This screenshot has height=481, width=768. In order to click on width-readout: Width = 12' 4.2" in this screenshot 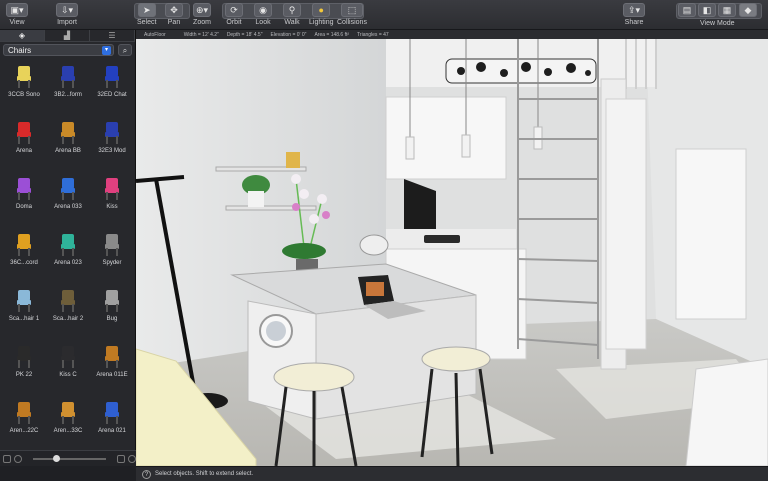, I will do `click(201, 34)`.